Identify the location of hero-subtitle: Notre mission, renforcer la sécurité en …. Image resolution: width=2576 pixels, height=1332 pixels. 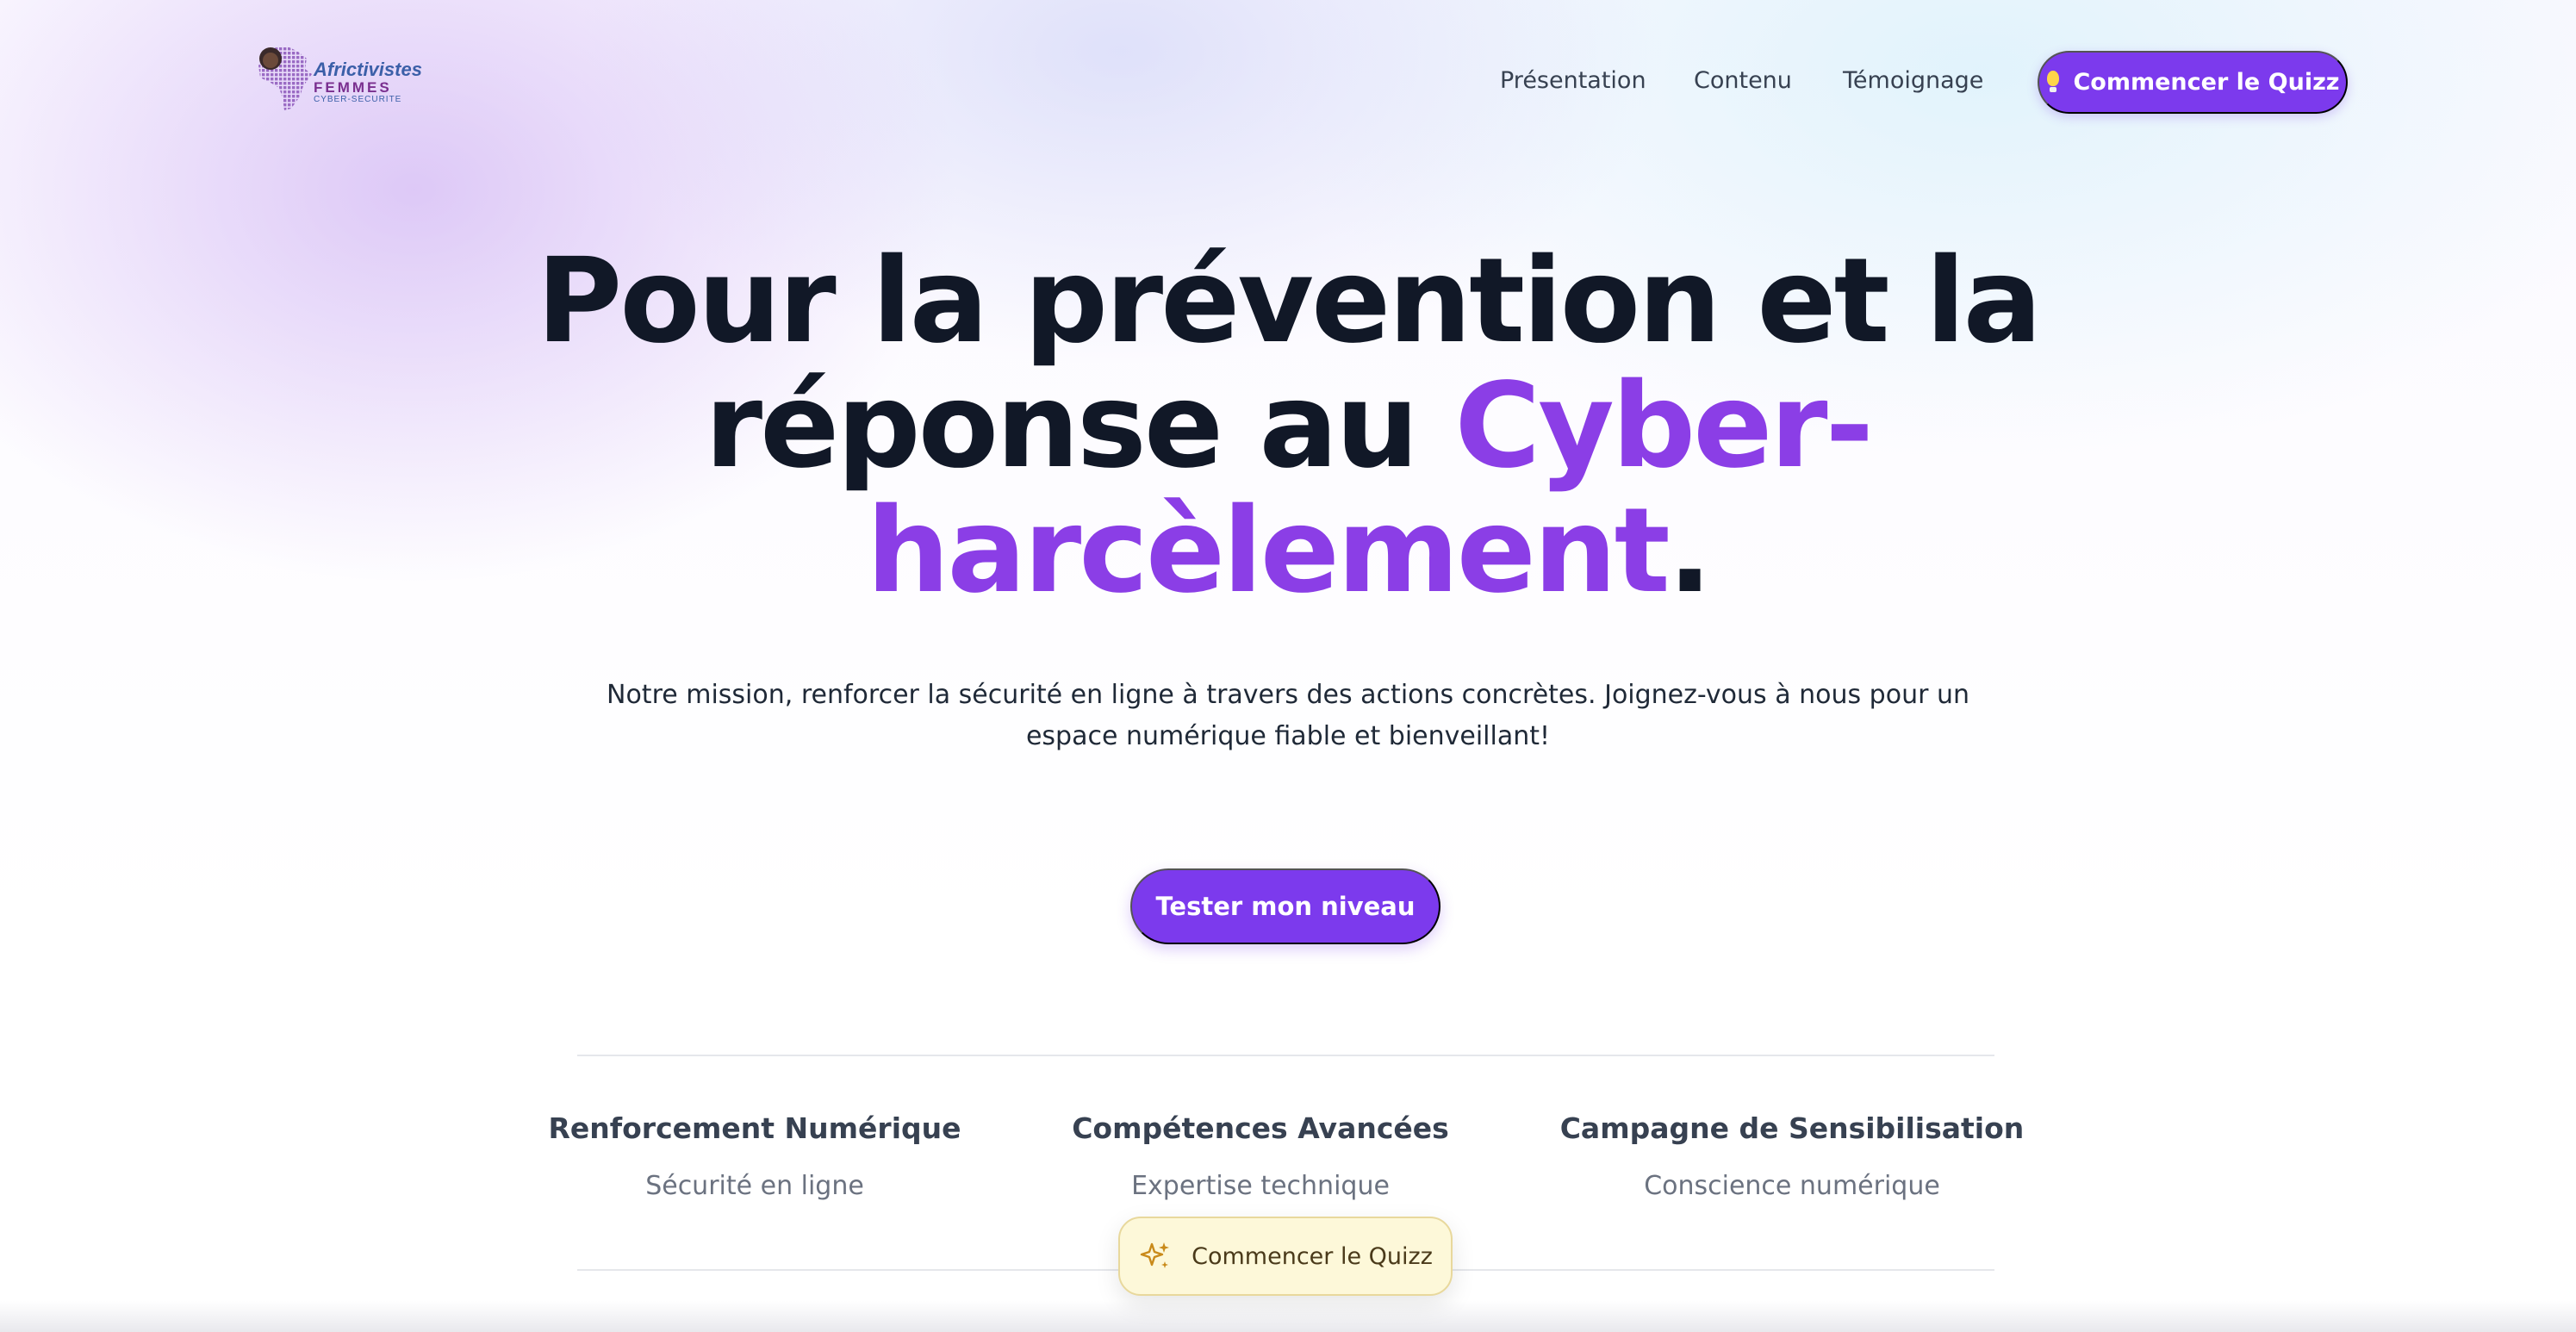
(1288, 715).